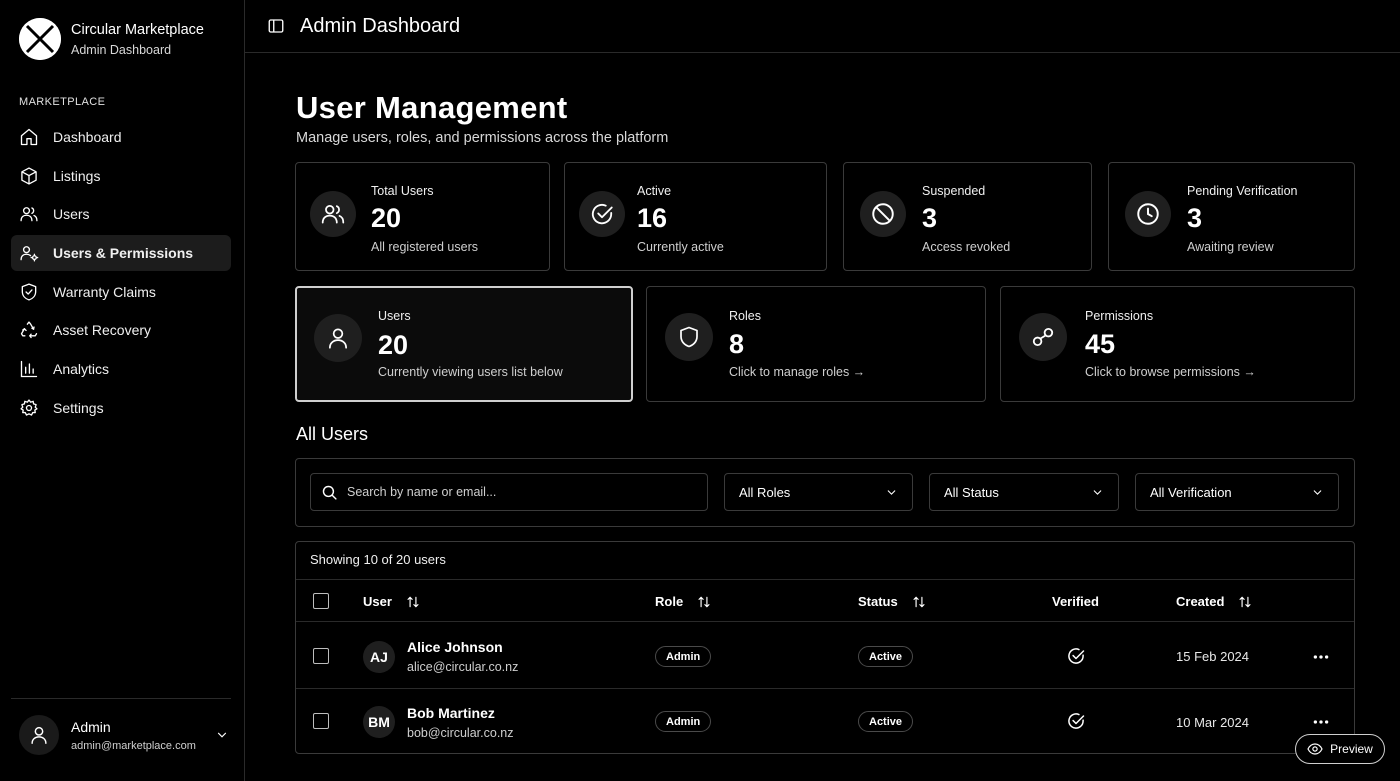 This screenshot has height=781, width=1400. What do you see at coordinates (602, 214) in the screenshot?
I see `check-circle-icon` at bounding box center [602, 214].